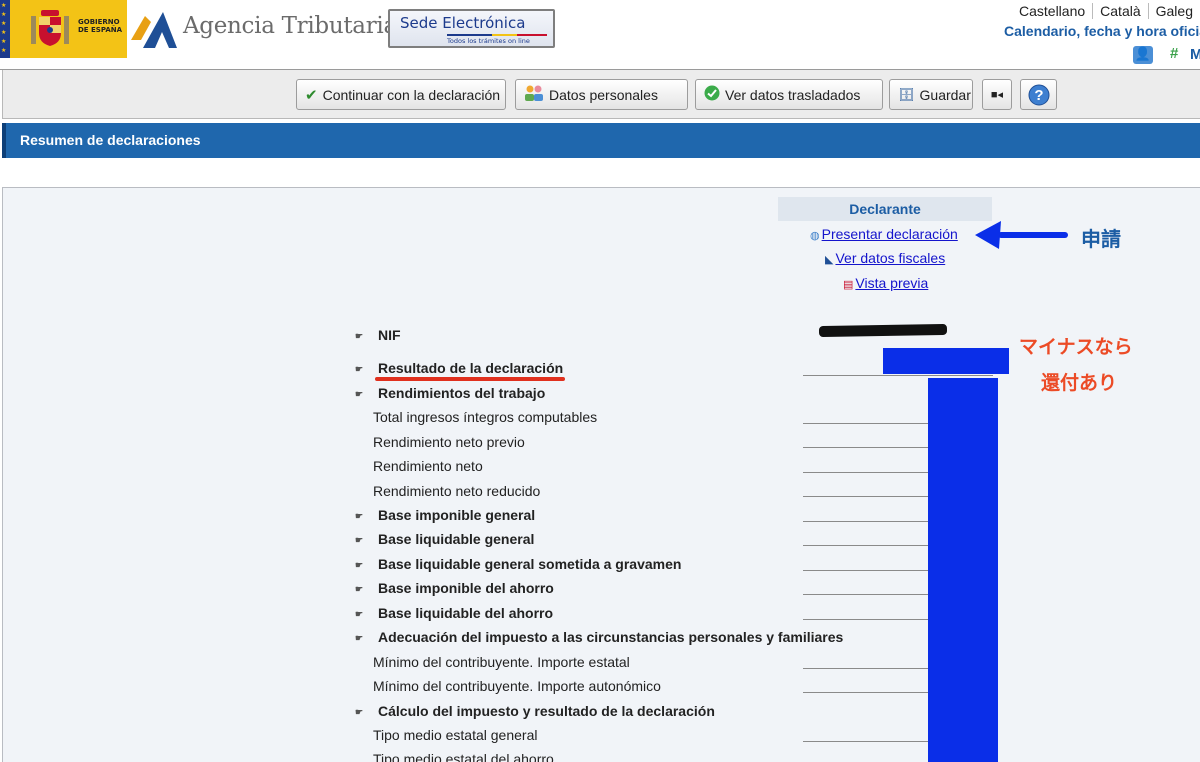 The height and width of the screenshot is (762, 1200). I want to click on header-menu-label: M, so click(1195, 54).